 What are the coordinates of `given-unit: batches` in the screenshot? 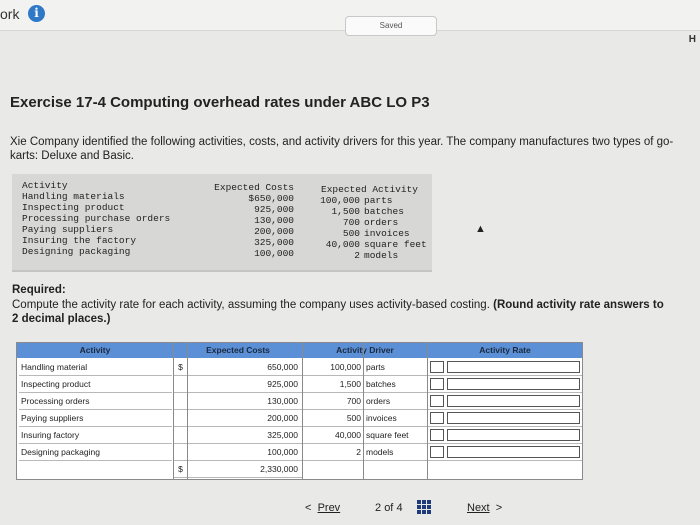 It's located at (384, 211).